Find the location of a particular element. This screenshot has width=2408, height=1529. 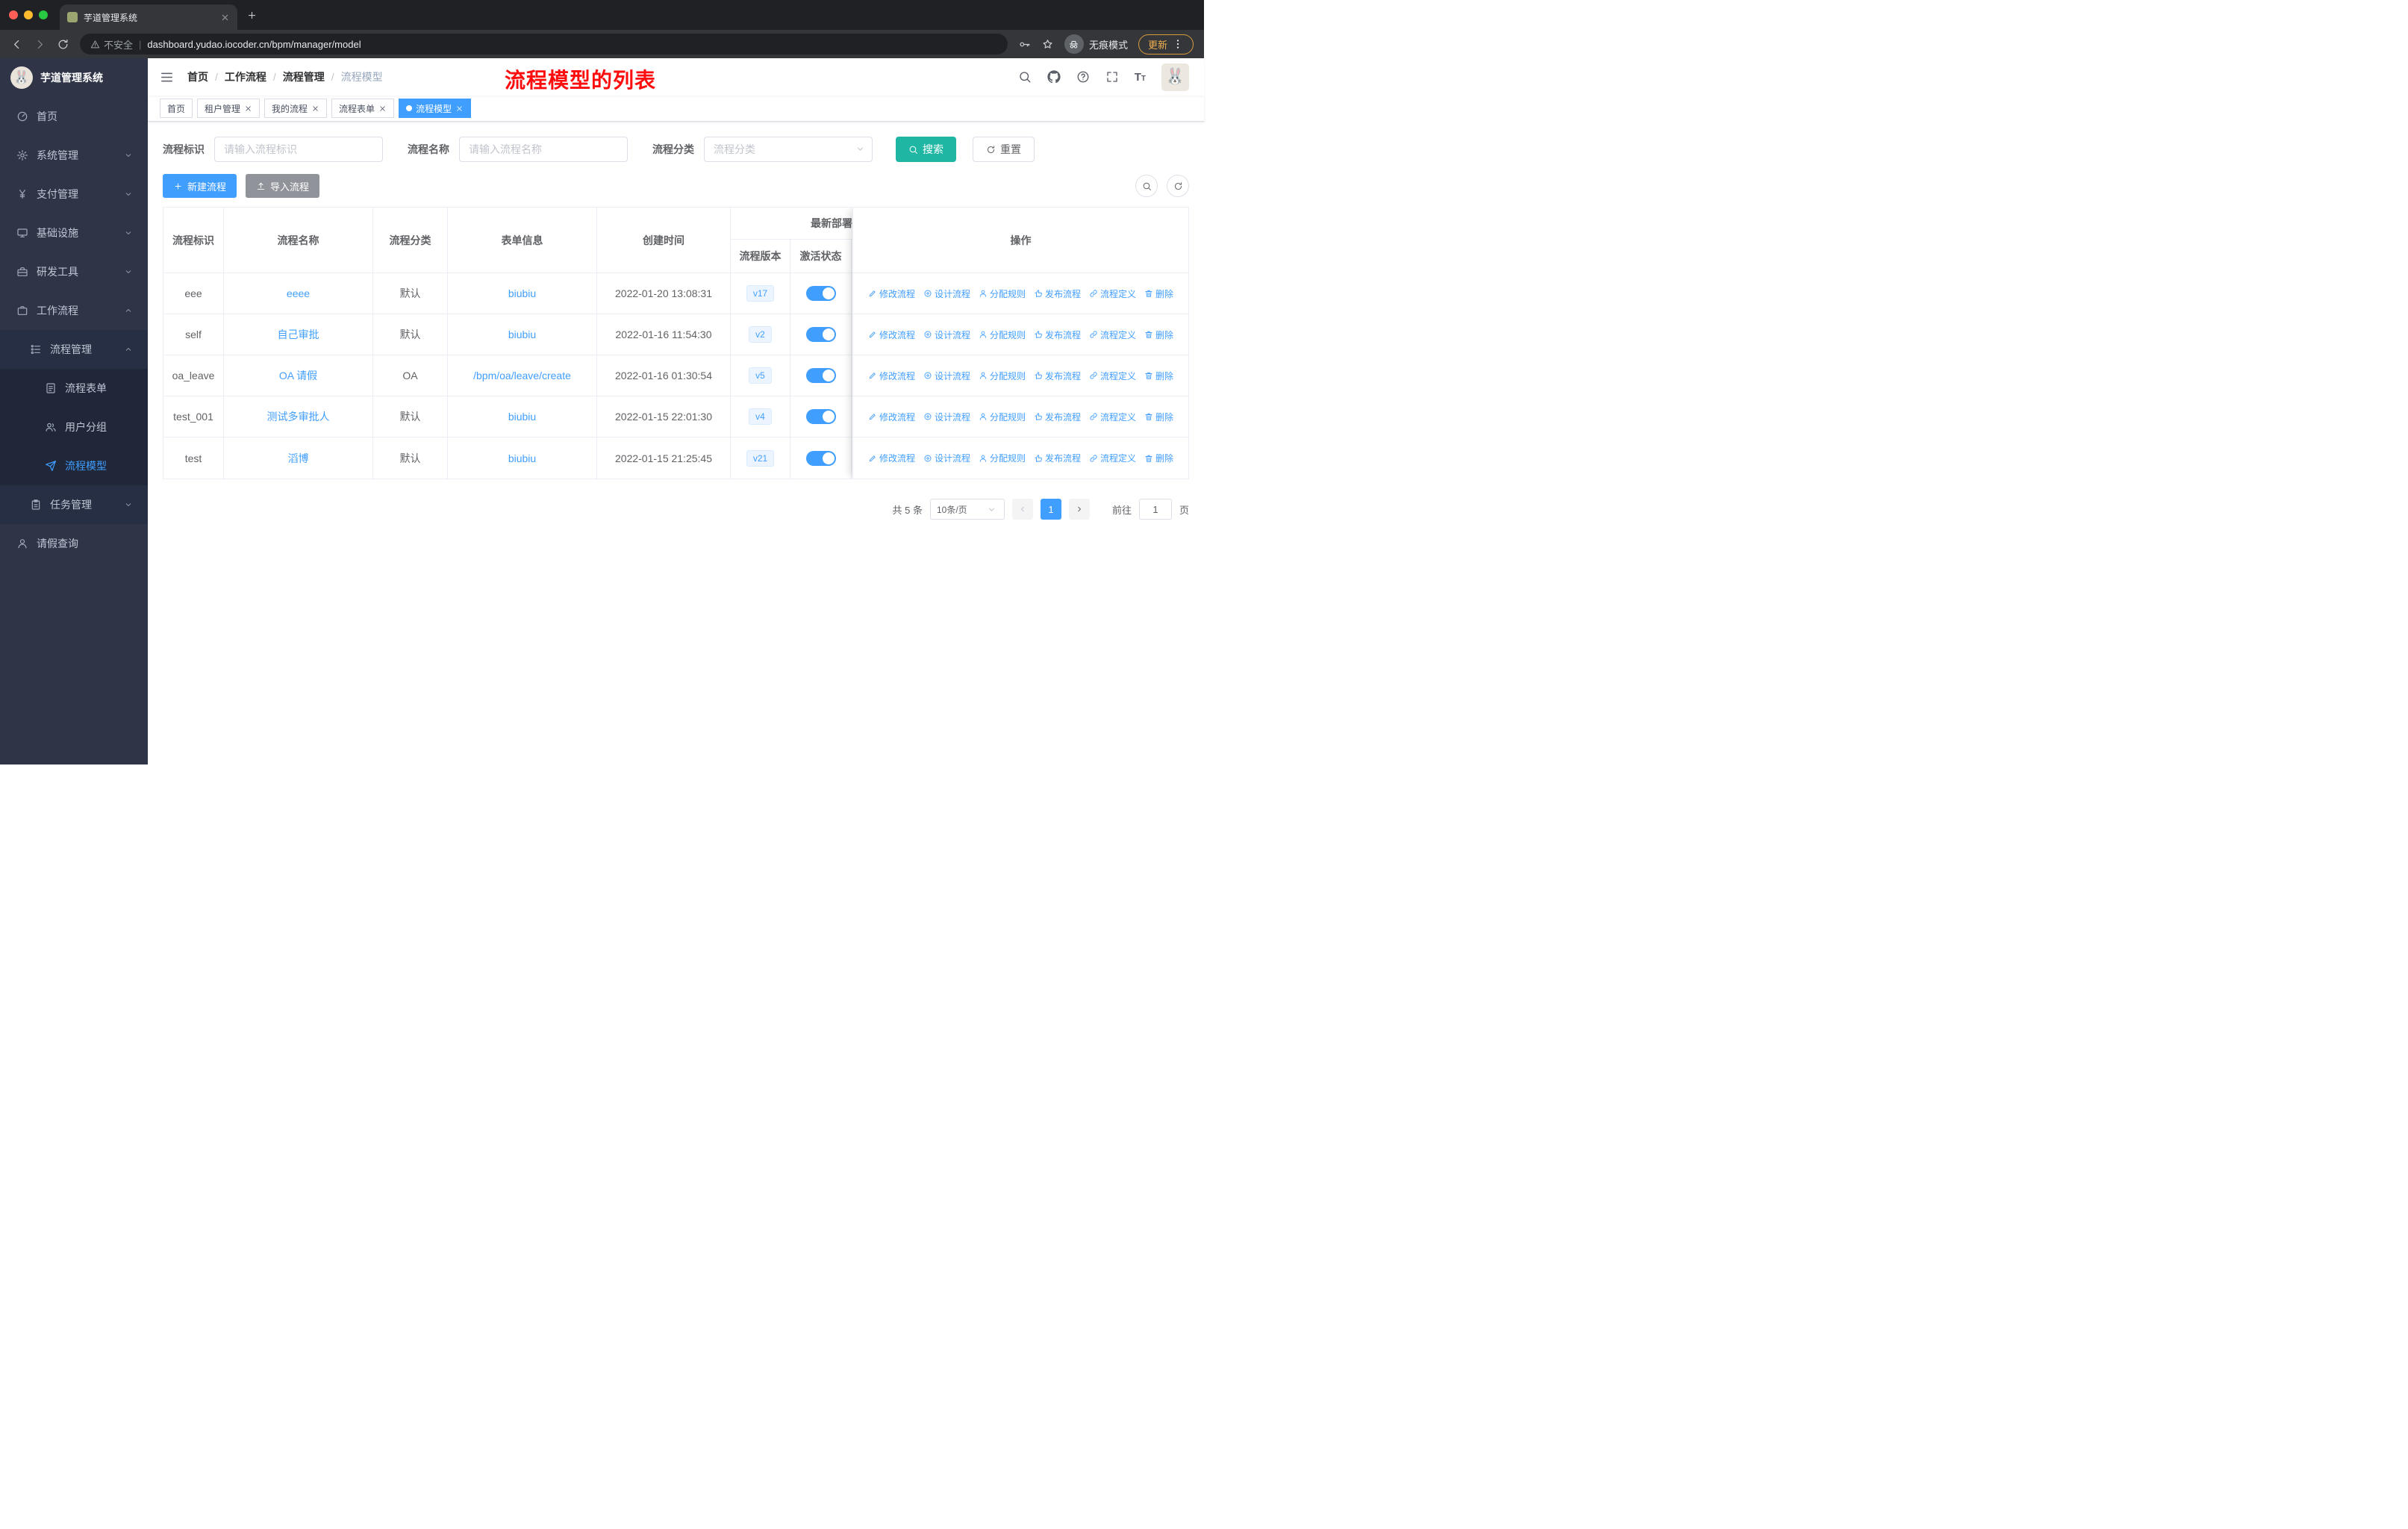

tag-my-process: 我的流程 is located at coordinates (296, 108).